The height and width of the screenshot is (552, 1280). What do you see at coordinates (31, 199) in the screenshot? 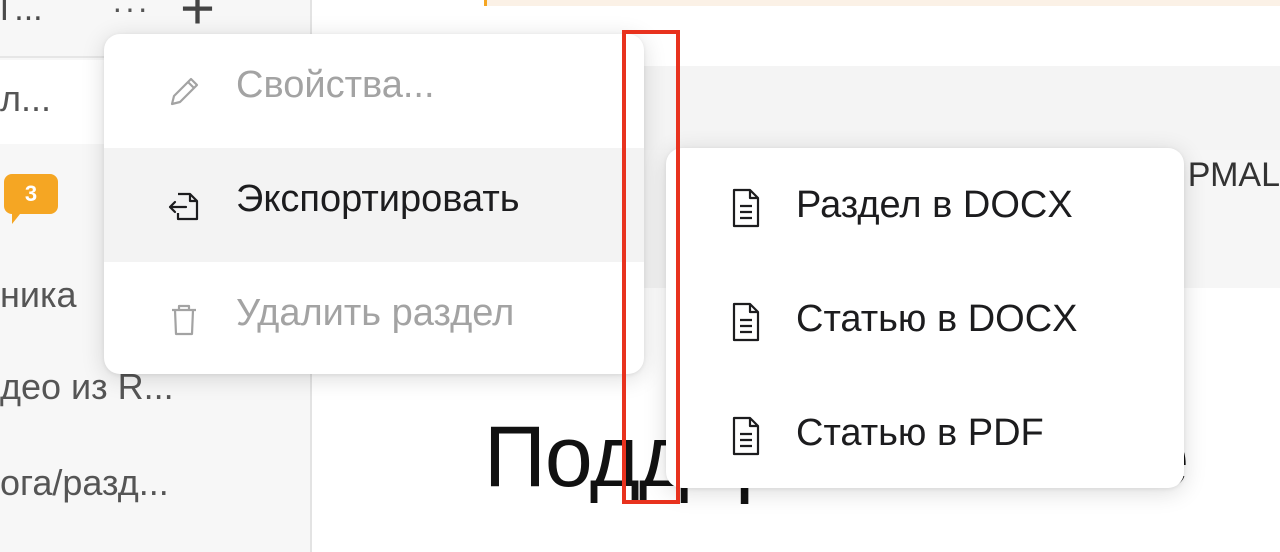
I see `comment-badge: 3` at bounding box center [31, 199].